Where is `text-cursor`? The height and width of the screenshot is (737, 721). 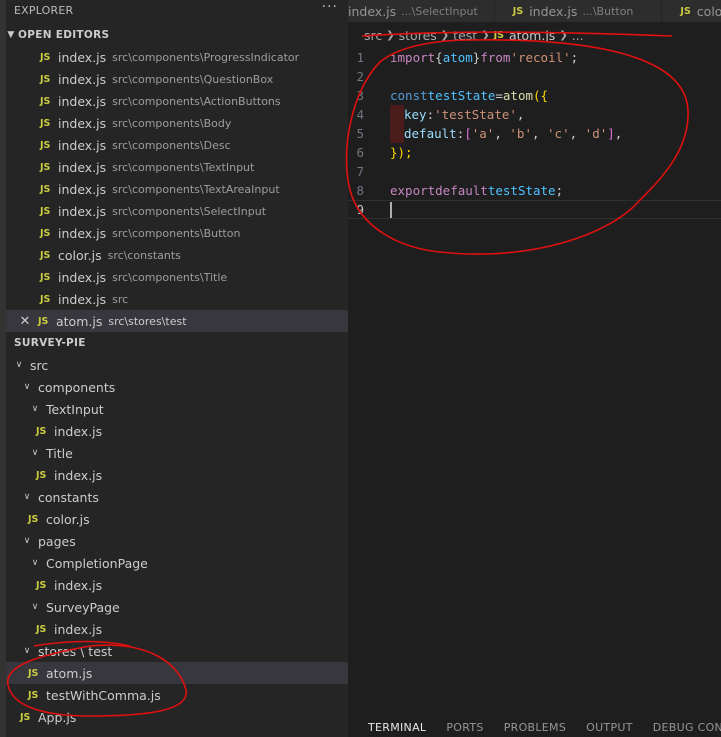 text-cursor is located at coordinates (391, 209).